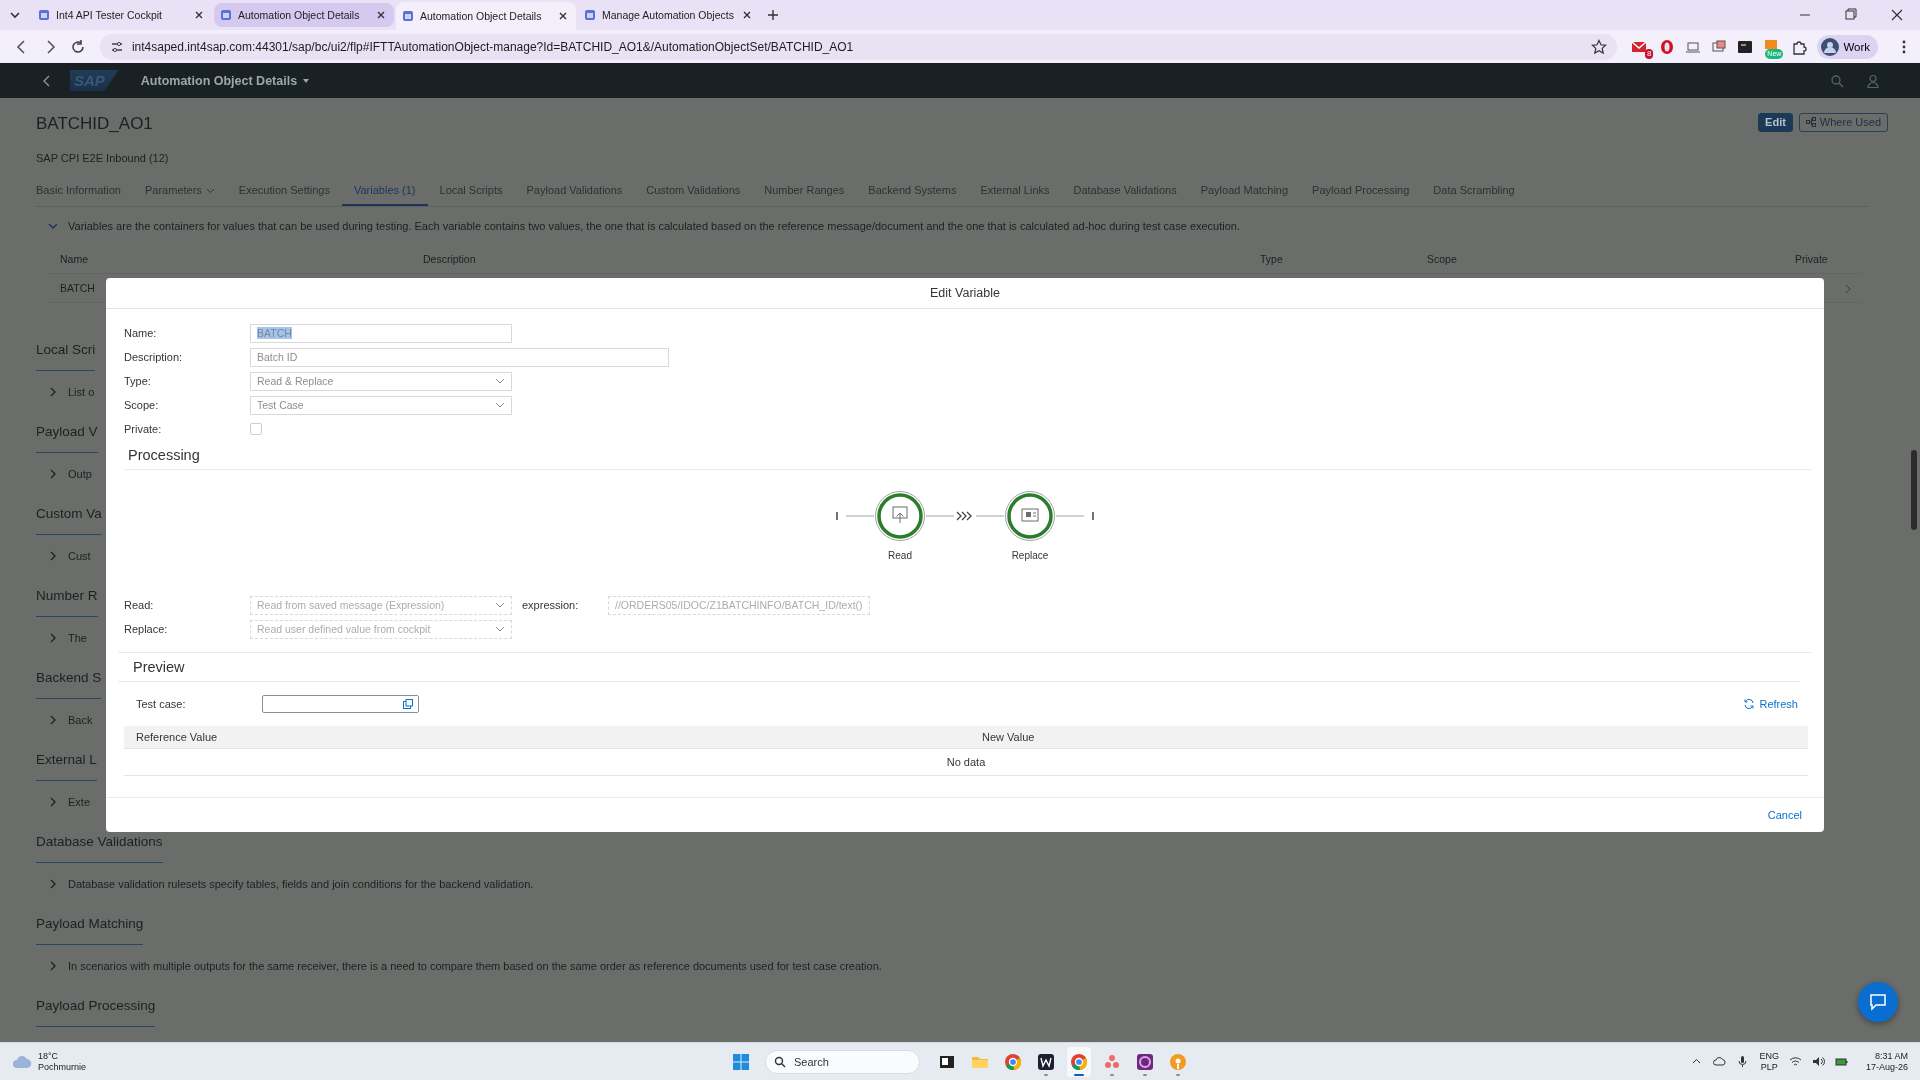 Image resolution: width=1920 pixels, height=1080 pixels. I want to click on browser-tab: Manage Automation Objects, so click(668, 15).